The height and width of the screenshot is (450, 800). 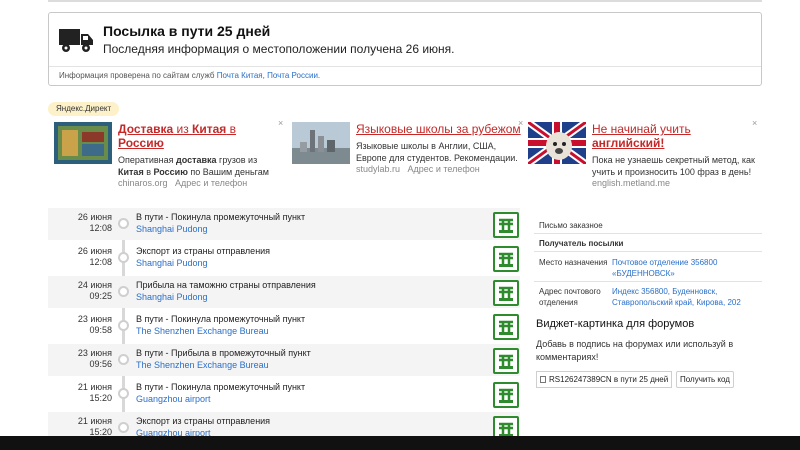 What do you see at coordinates (581, 243) in the screenshot?
I see `recipient-header: Получатель посылки` at bounding box center [581, 243].